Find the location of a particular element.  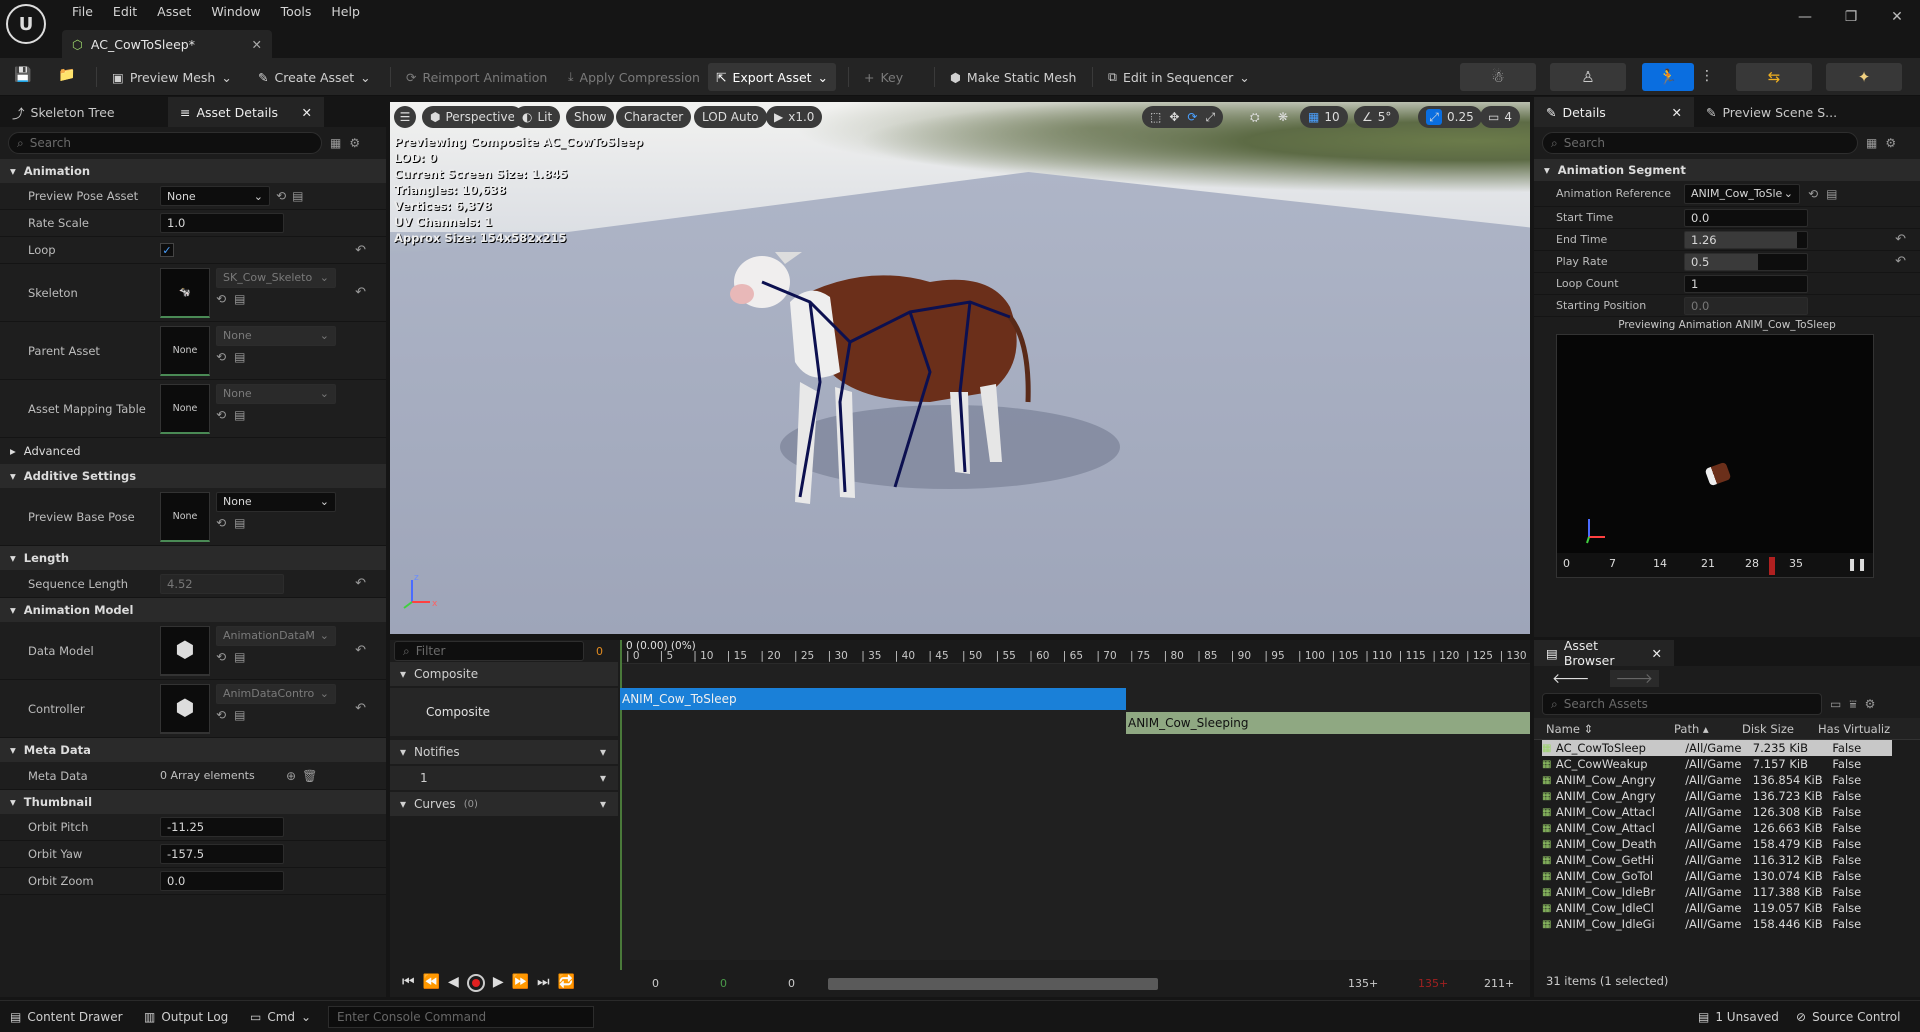

table-view-icon: ▦ is located at coordinates (335, 143).